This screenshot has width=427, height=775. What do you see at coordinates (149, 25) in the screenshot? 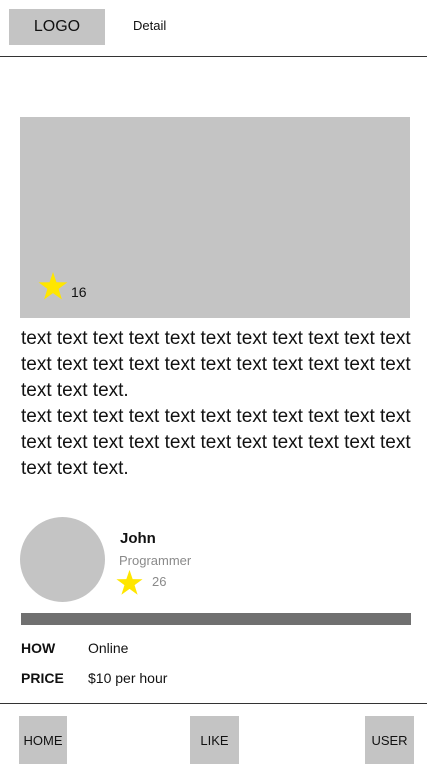
I see `detail-nav-link: Detail` at bounding box center [149, 25].